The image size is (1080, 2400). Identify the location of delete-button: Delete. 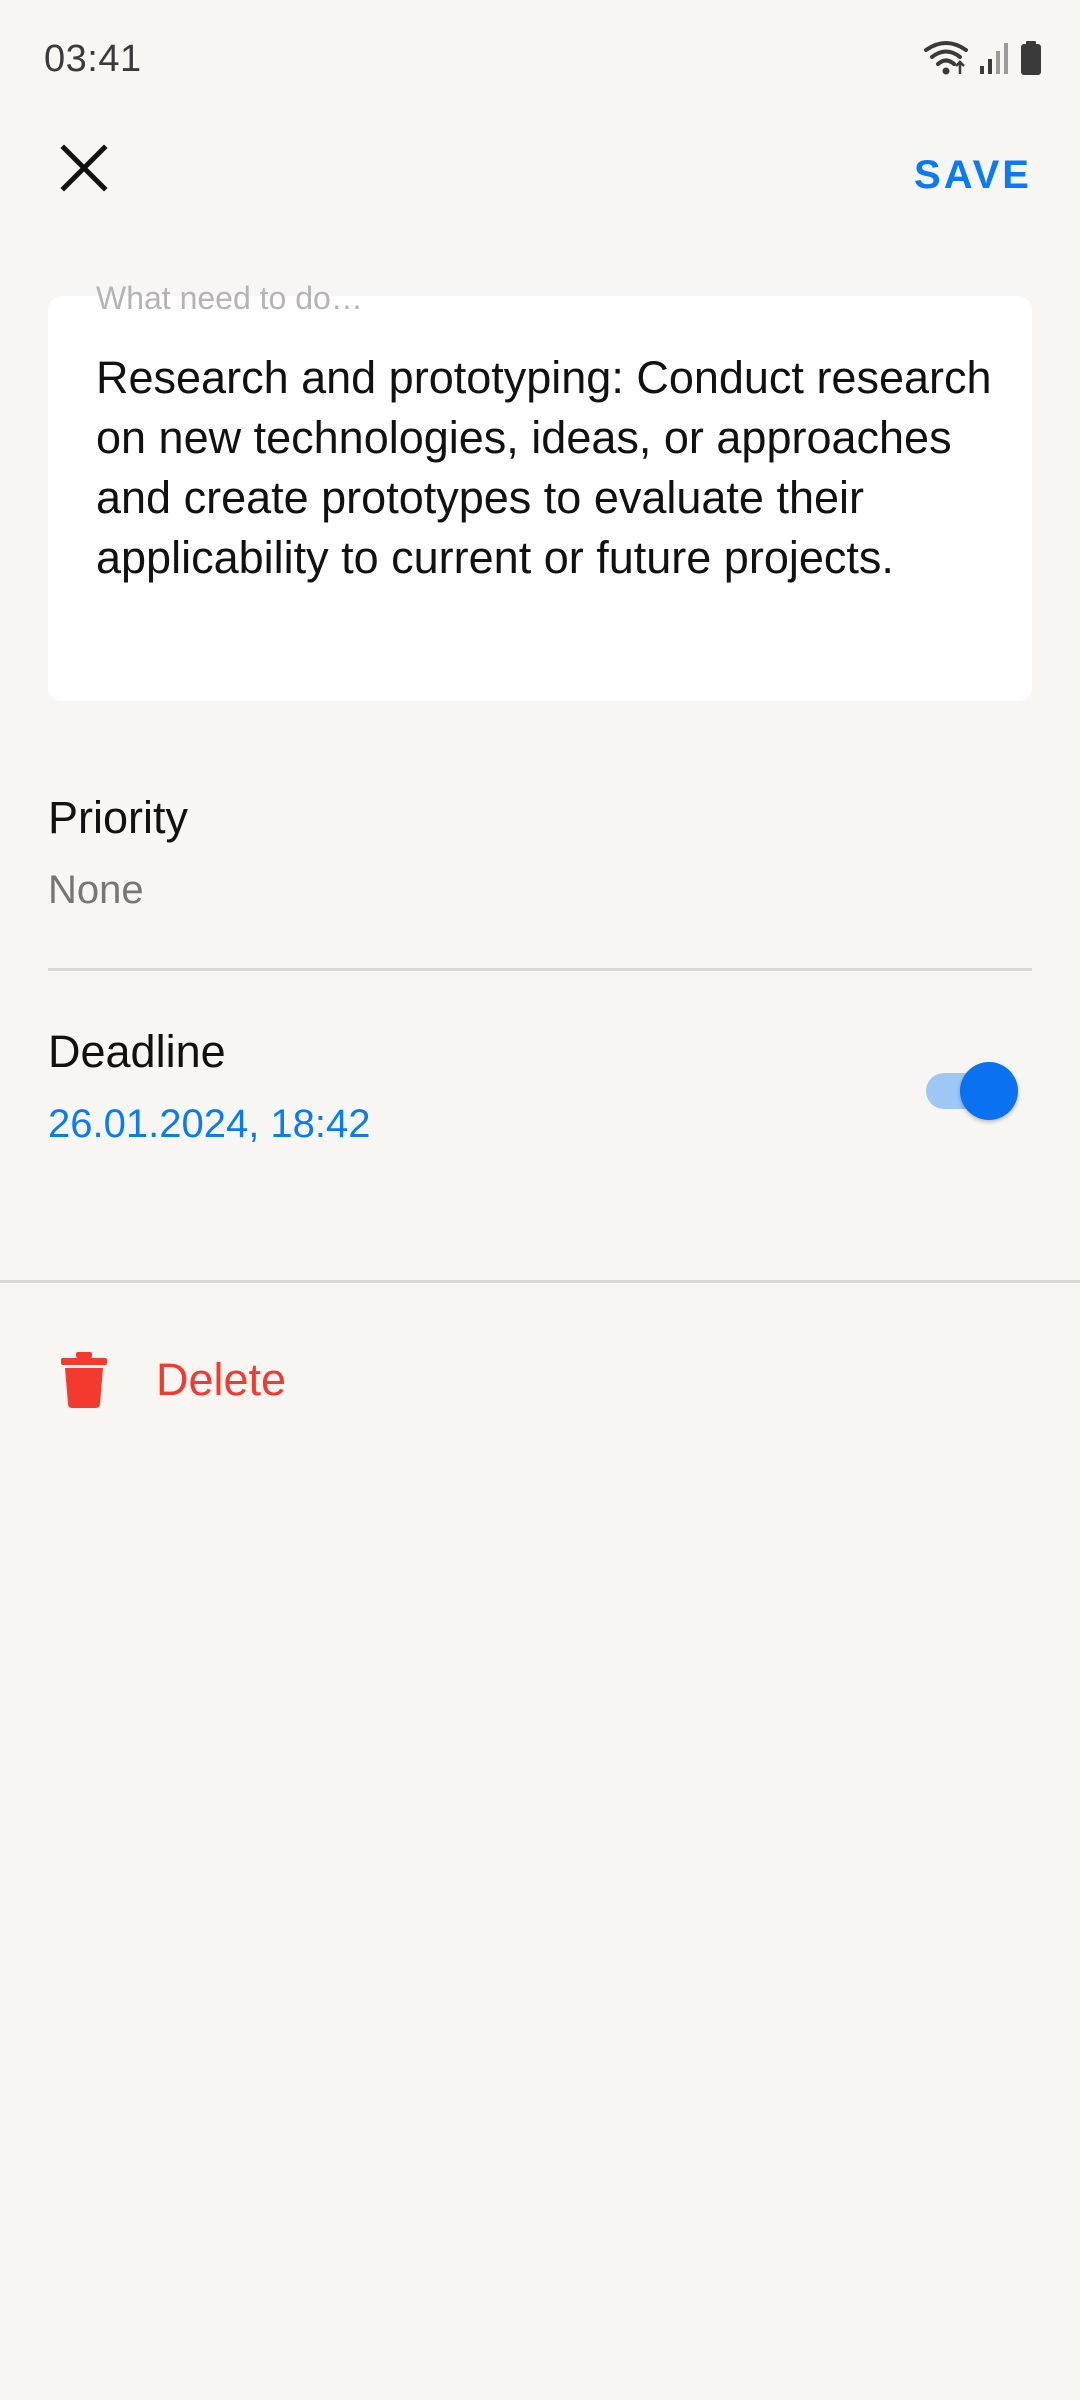
(167, 1380).